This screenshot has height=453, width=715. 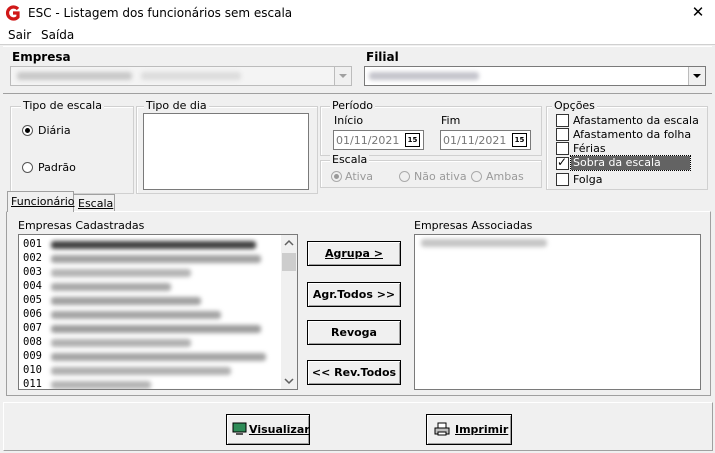 What do you see at coordinates (32, 356) in the screenshot?
I see `list-item: 009` at bounding box center [32, 356].